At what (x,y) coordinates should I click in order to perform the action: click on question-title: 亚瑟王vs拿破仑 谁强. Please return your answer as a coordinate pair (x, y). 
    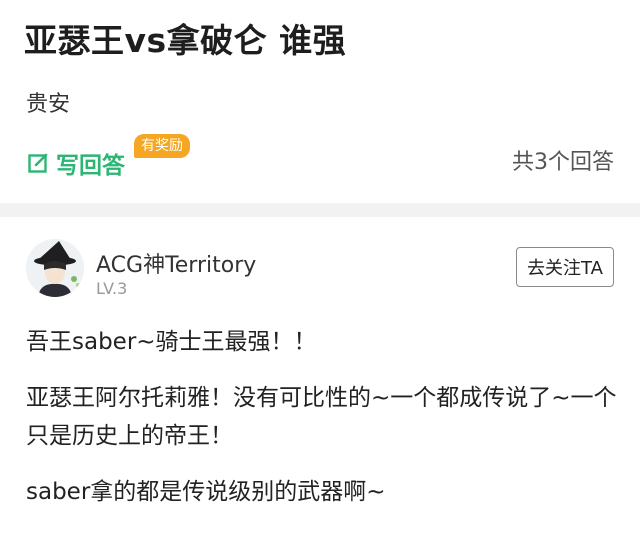
    Looking at the image, I should click on (185, 40).